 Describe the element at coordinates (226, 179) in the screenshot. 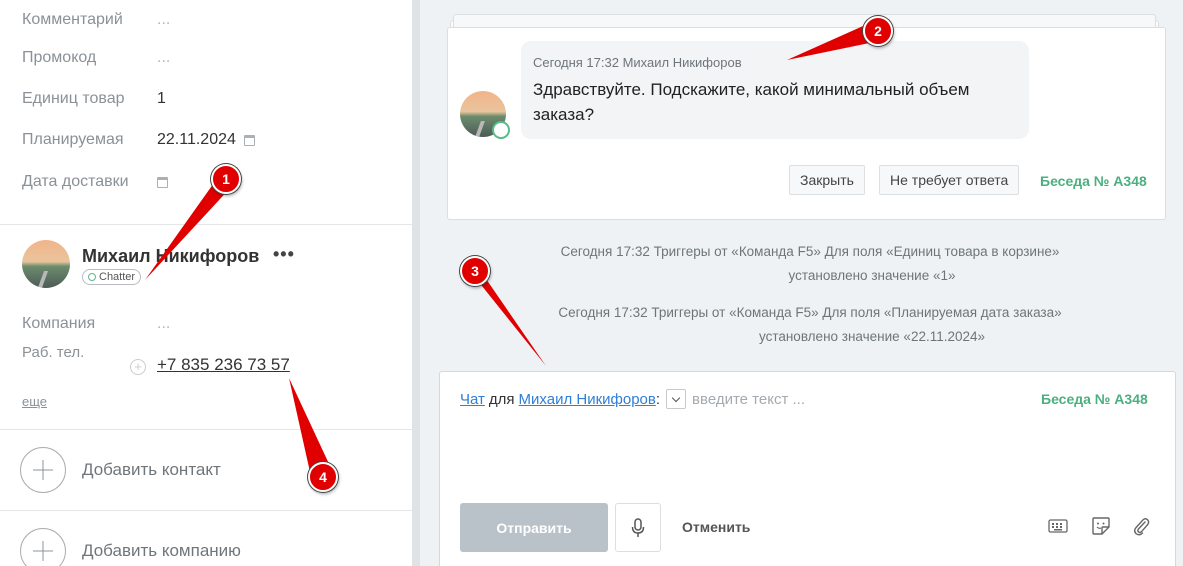

I see `annotation-marker: 1` at that location.